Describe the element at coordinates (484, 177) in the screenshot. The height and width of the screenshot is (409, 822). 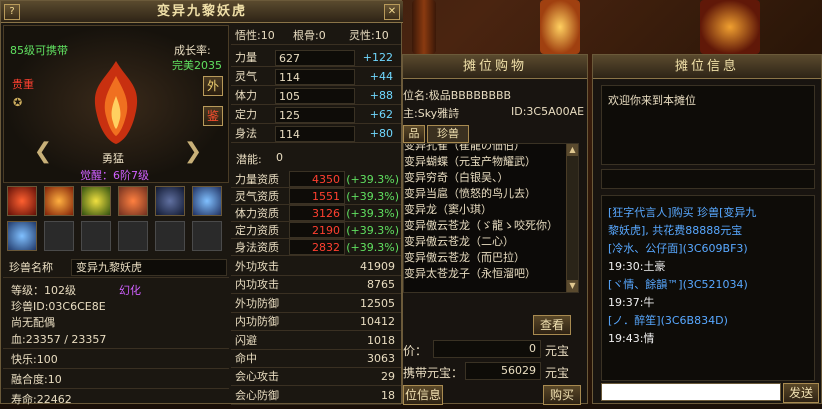
I see `list-item: 变异穷奇（白银吴、）` at that location.